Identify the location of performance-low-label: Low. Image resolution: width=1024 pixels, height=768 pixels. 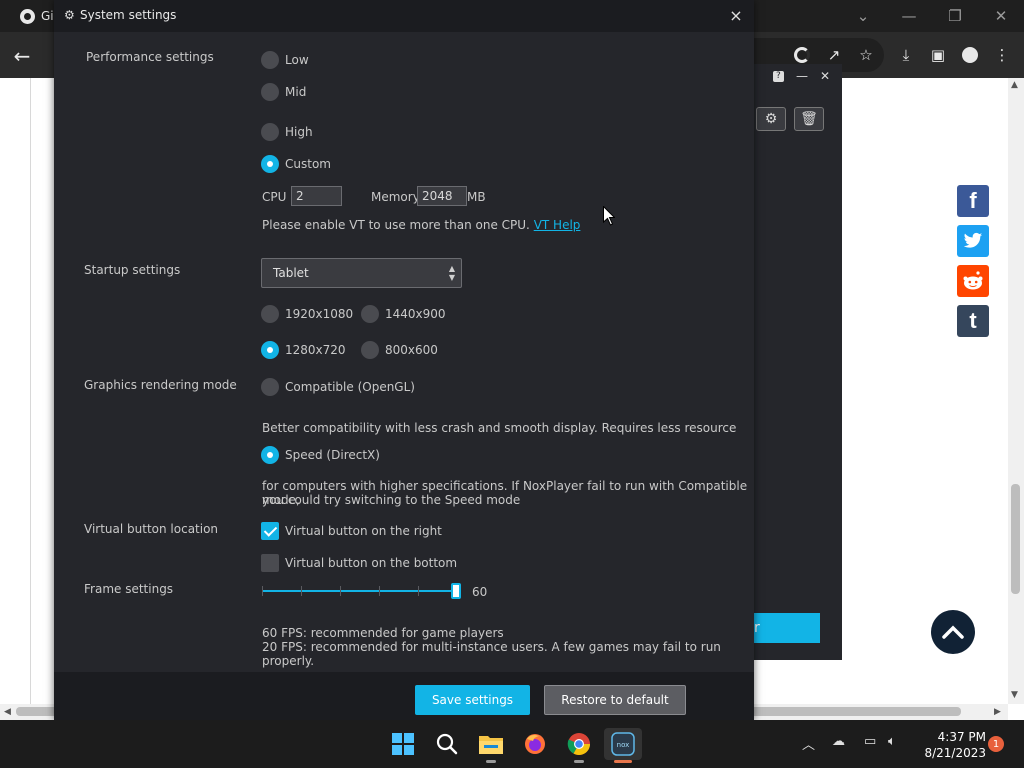
(297, 60).